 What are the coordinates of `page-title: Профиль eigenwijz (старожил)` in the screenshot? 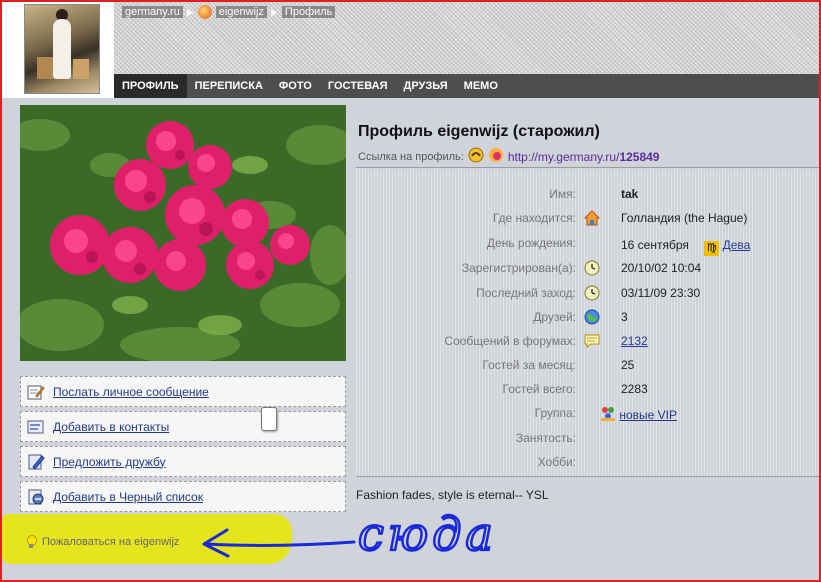 It's located at (479, 131).